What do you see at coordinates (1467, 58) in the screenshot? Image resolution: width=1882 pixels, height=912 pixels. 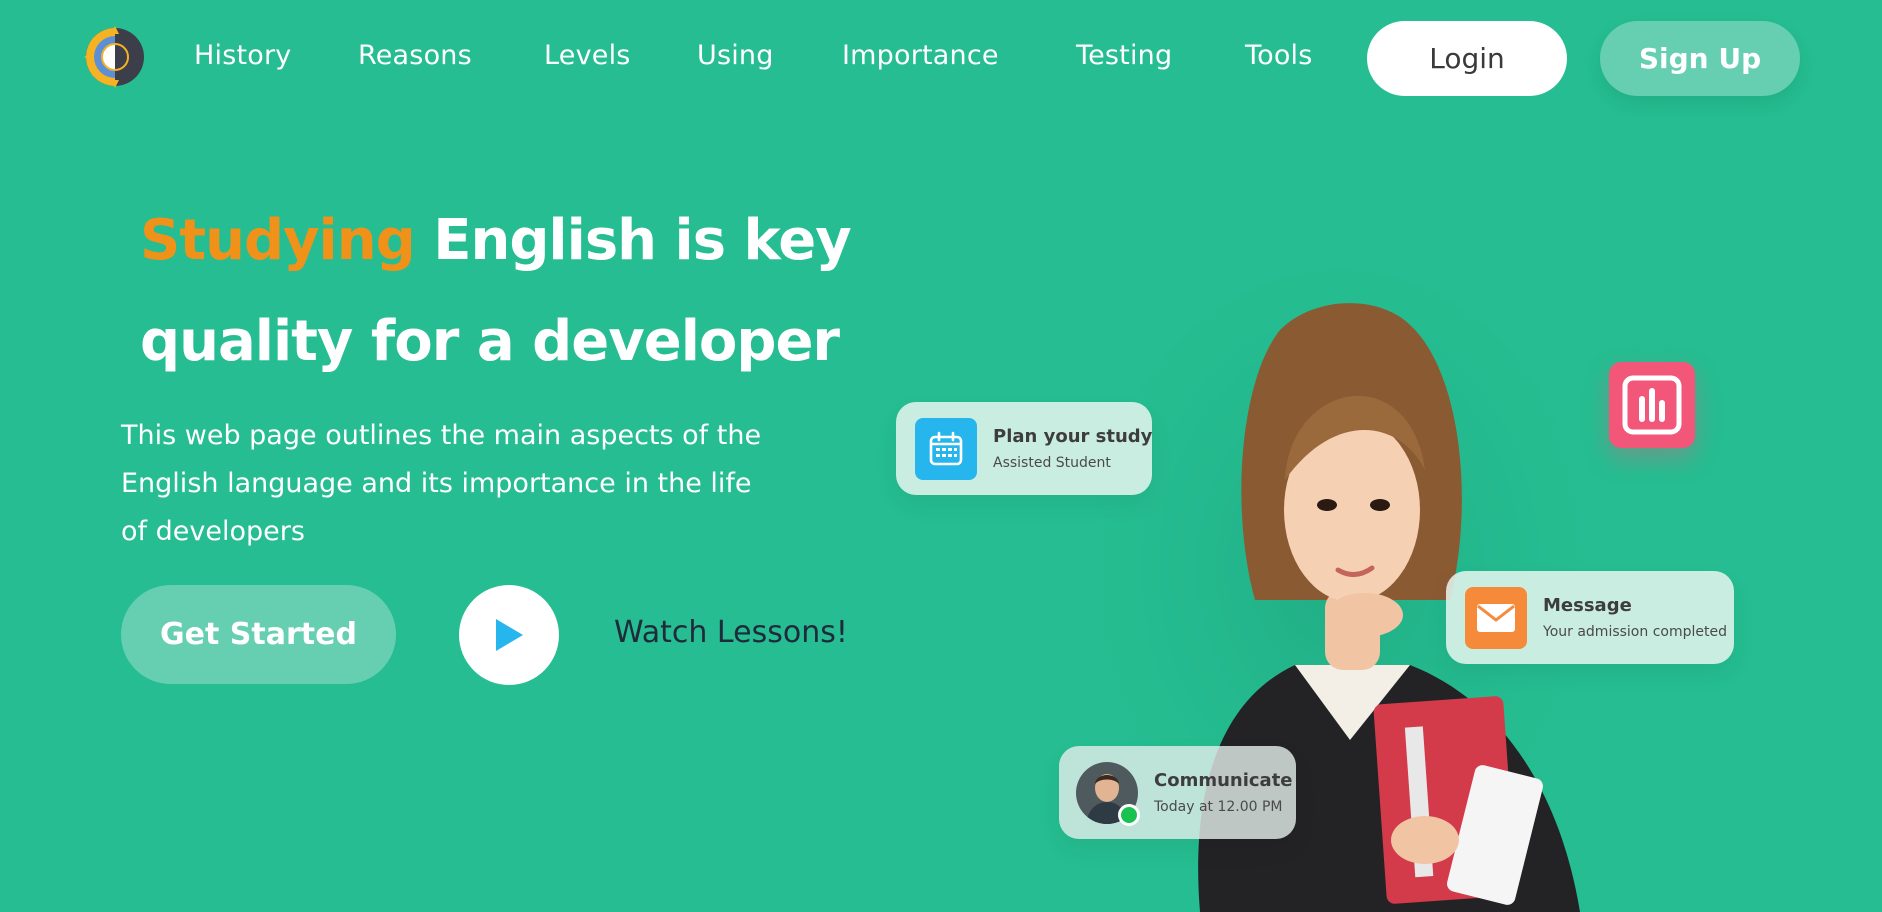 I see `login-button: Login` at bounding box center [1467, 58].